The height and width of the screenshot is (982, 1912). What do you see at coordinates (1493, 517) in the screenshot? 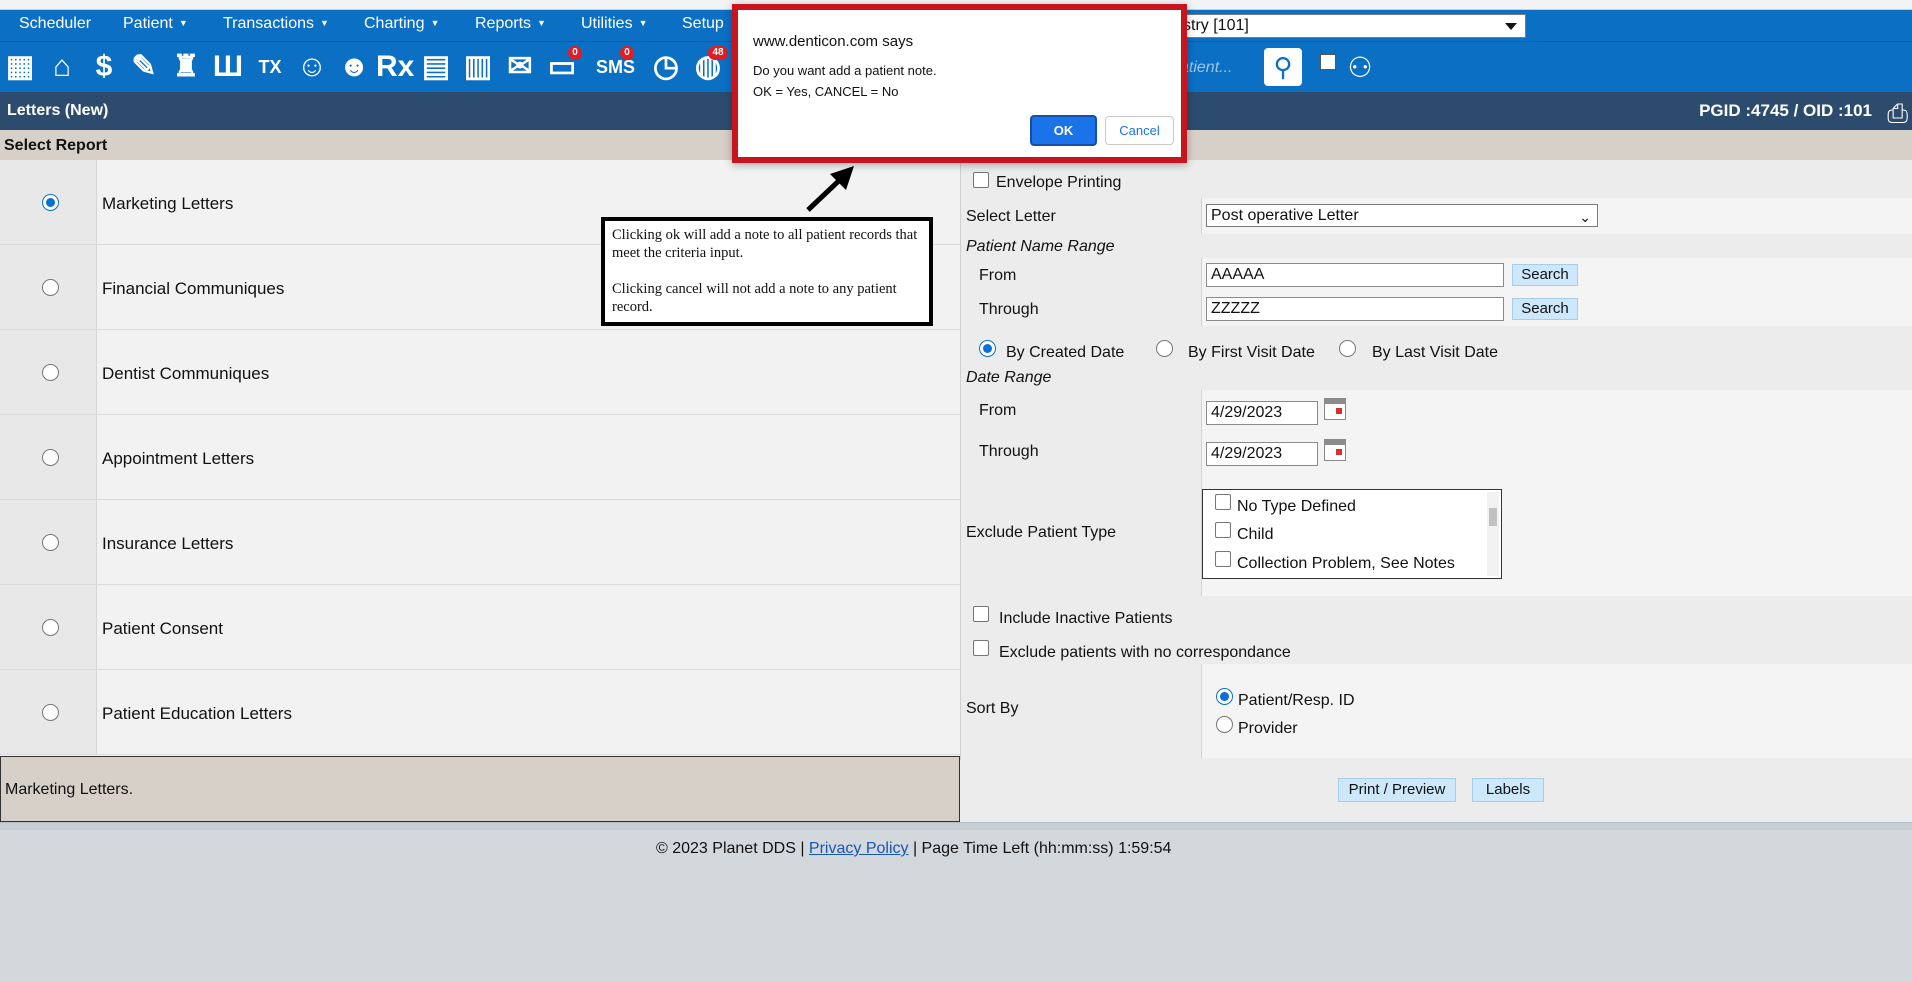
I see `scrollbar-thumb` at bounding box center [1493, 517].